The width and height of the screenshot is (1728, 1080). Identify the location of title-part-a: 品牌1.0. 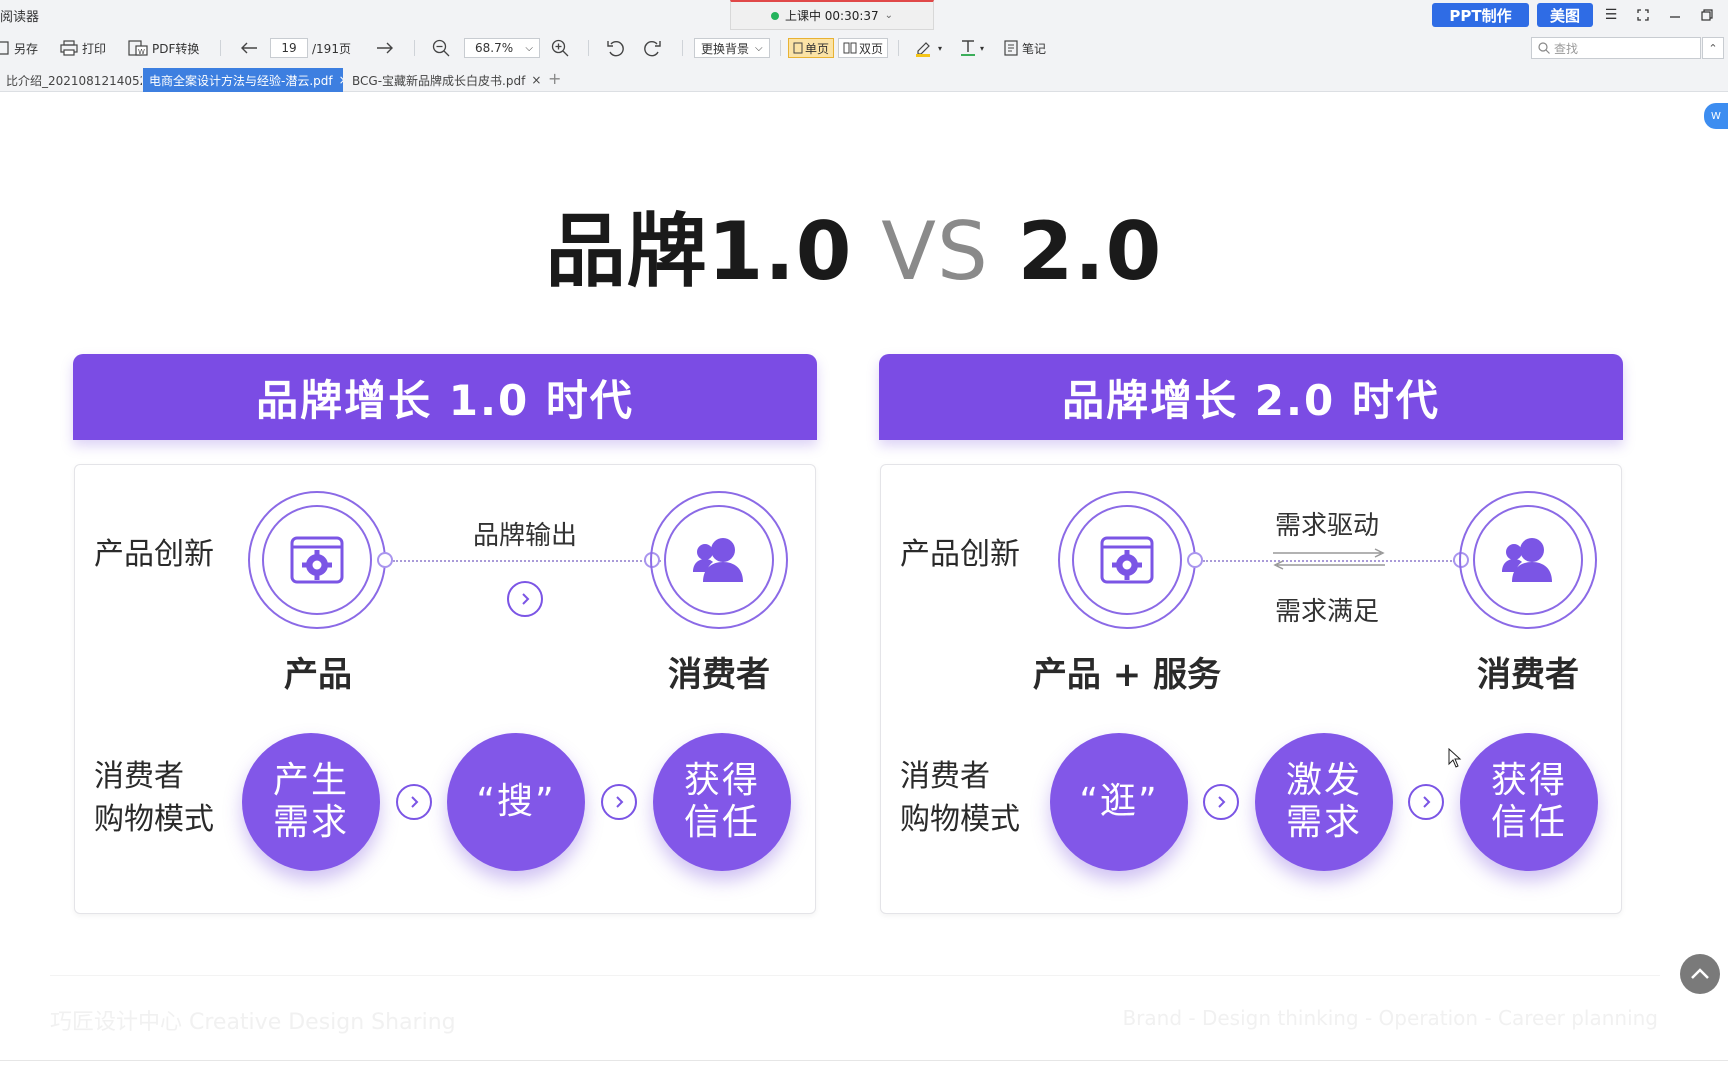
(699, 251).